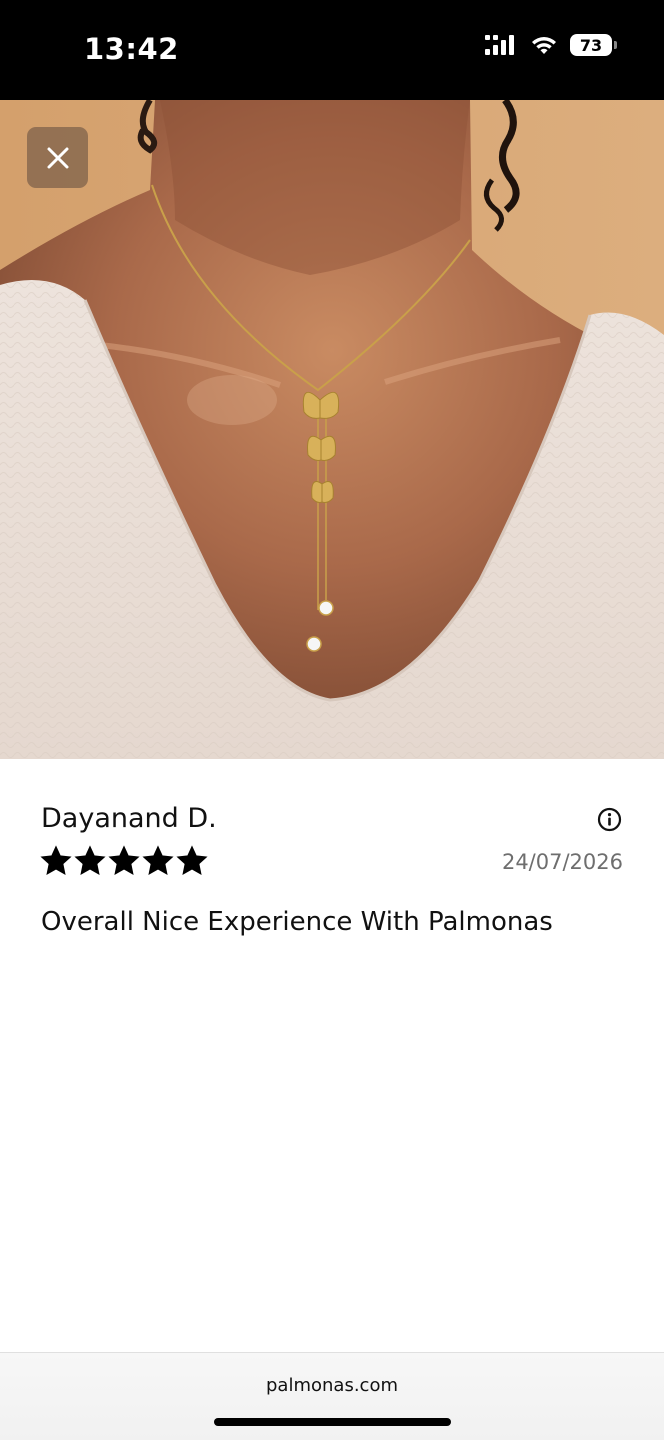  I want to click on battery-icon: 73, so click(593, 45).